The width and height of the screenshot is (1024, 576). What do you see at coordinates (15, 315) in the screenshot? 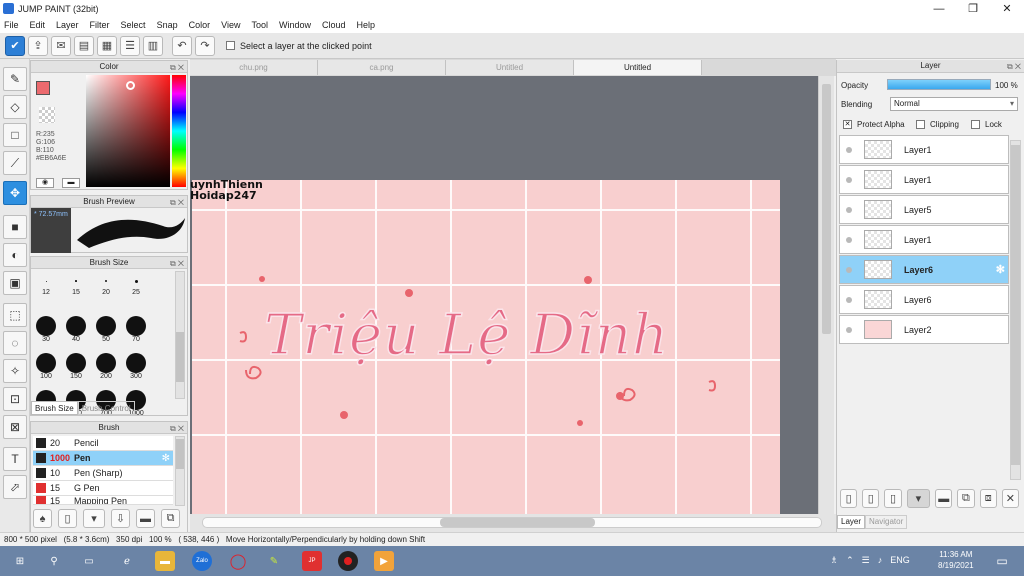
I see `select-rect-tool-icon: ⬚` at bounding box center [15, 315].